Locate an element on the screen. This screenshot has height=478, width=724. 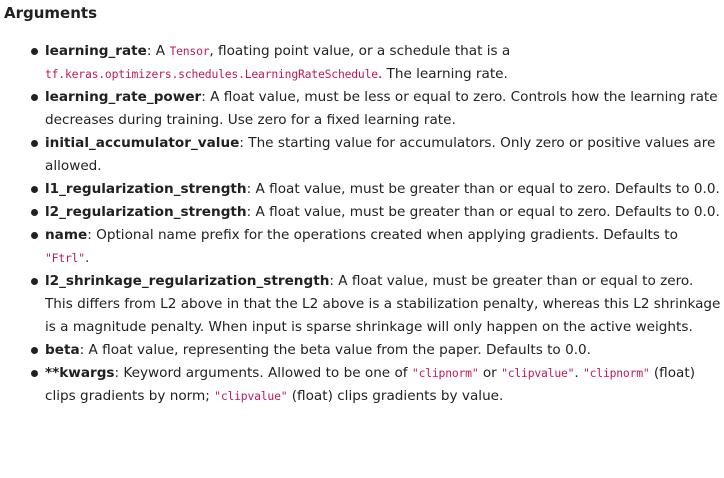
code-ftrl: "Ftrl" is located at coordinates (65, 258).